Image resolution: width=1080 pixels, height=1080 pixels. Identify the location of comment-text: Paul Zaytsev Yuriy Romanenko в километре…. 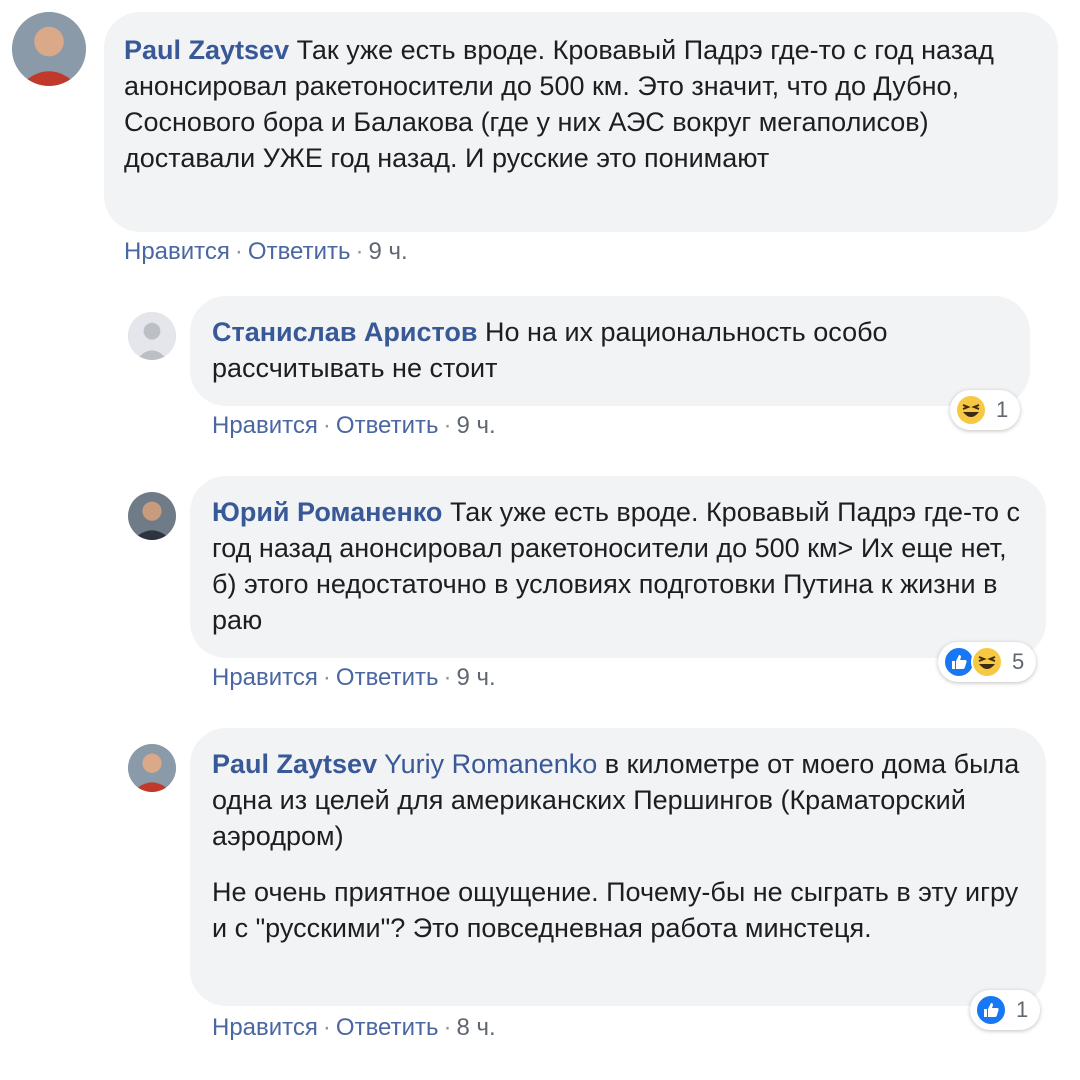
(616, 800).